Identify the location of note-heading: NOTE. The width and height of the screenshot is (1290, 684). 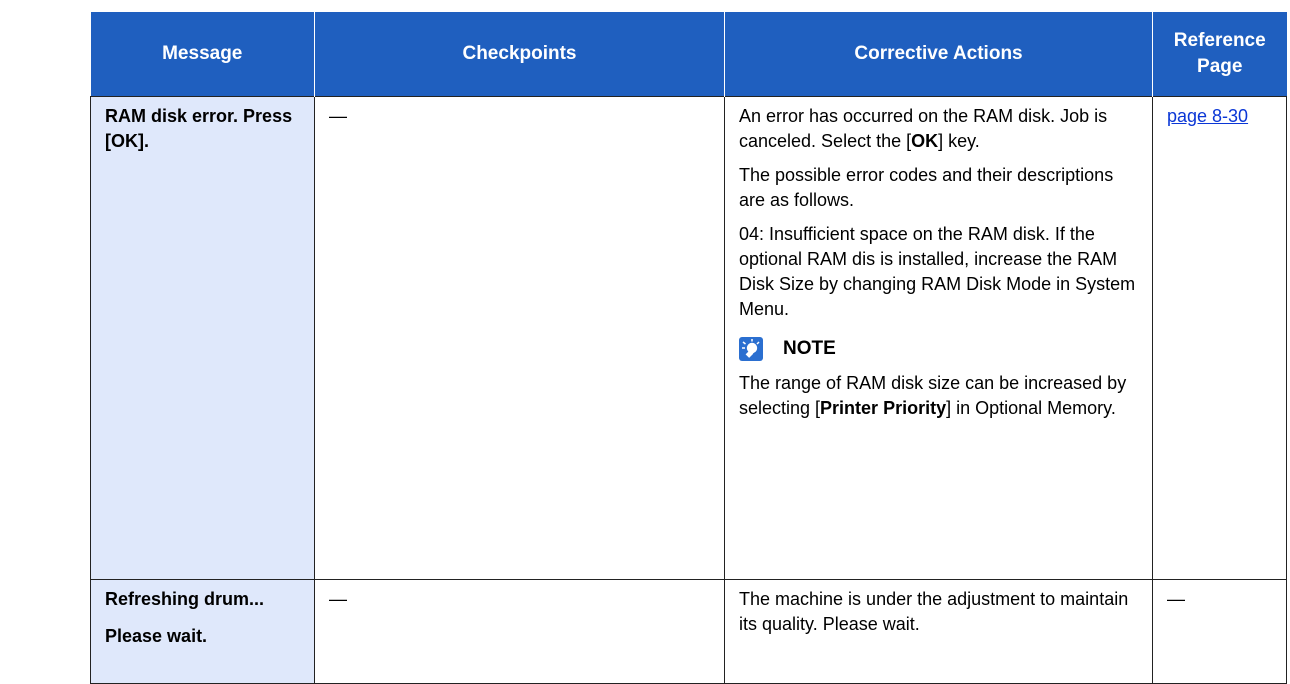
(940, 348).